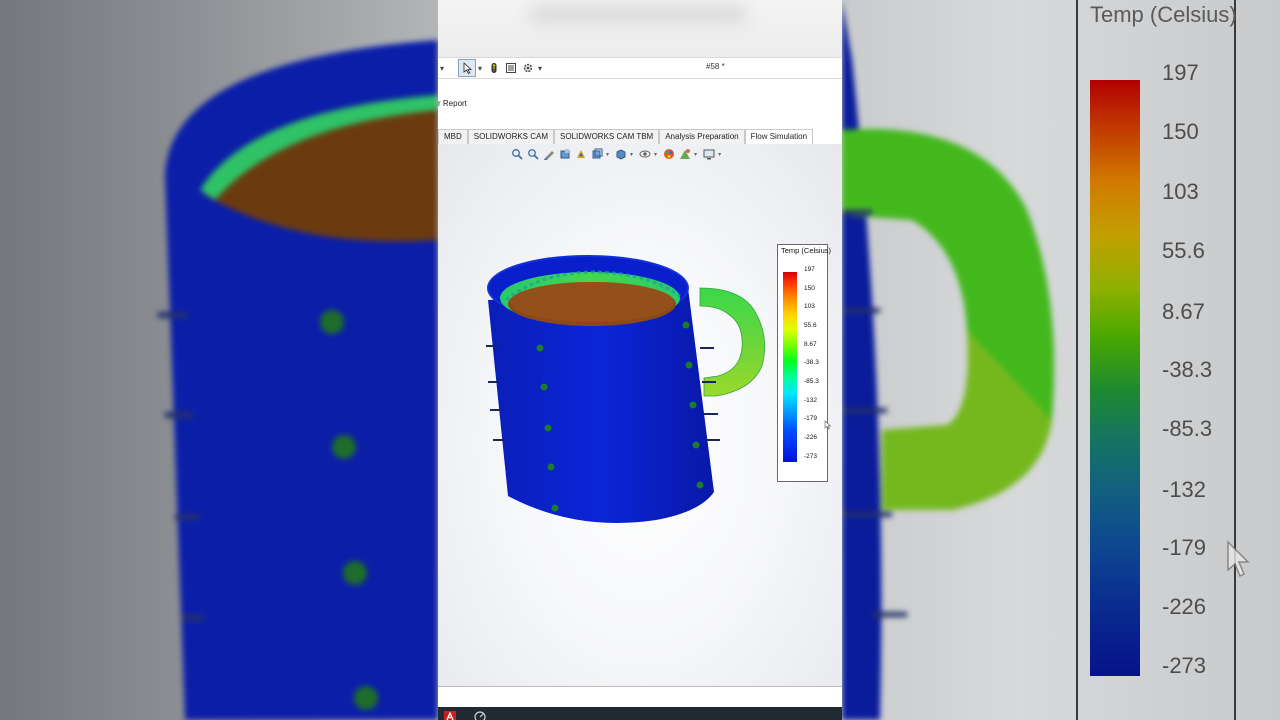 This screenshot has height=720, width=1280. I want to click on view-settings-icon, so click(708, 154).